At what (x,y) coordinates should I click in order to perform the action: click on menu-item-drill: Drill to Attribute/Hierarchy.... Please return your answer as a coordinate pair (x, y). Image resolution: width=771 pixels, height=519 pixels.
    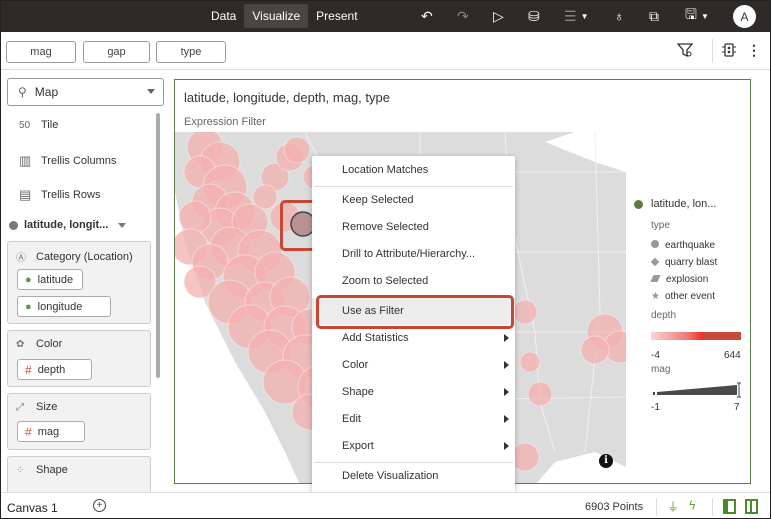
    Looking at the image, I should click on (413, 254).